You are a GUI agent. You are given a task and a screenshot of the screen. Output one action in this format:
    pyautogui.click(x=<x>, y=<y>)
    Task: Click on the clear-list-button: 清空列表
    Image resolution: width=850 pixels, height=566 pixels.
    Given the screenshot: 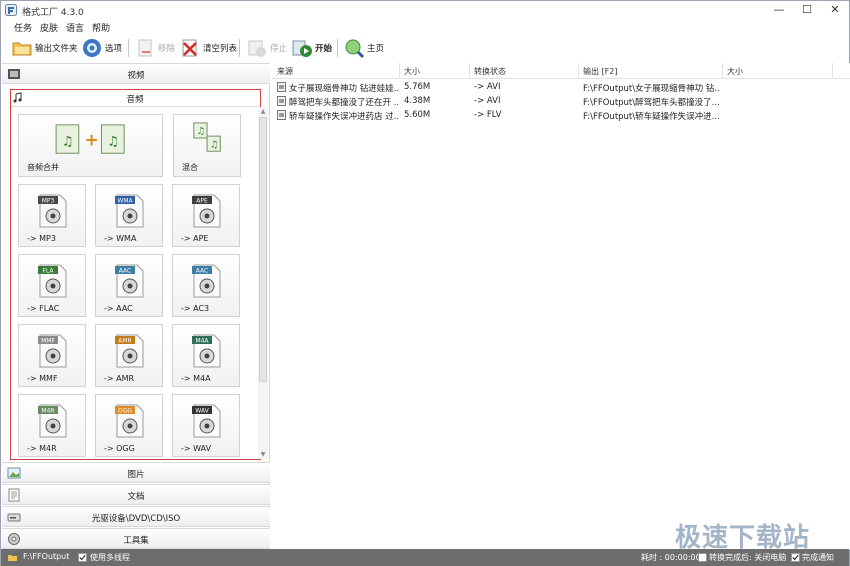 What is the action you would take?
    pyautogui.click(x=208, y=48)
    